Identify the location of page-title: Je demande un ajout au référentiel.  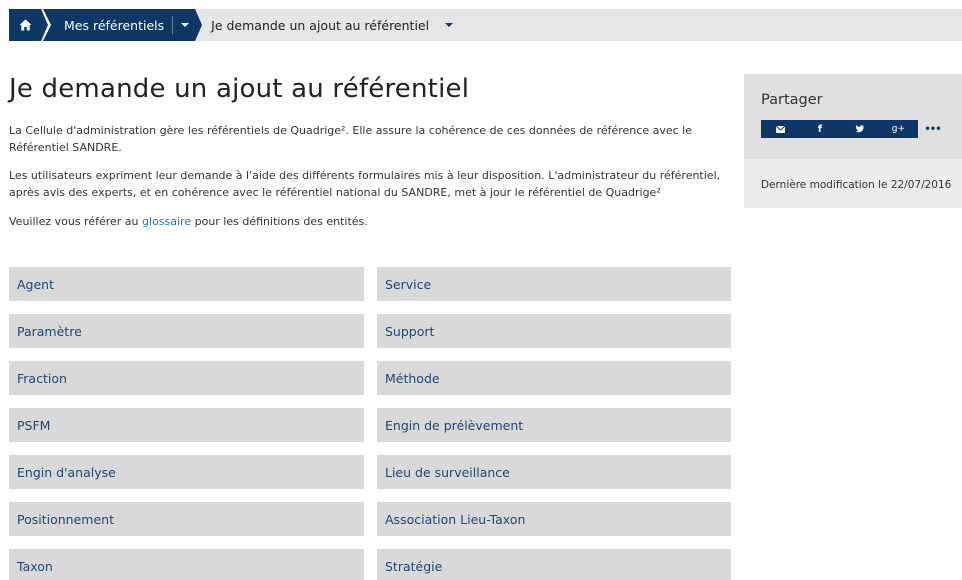
(239, 89).